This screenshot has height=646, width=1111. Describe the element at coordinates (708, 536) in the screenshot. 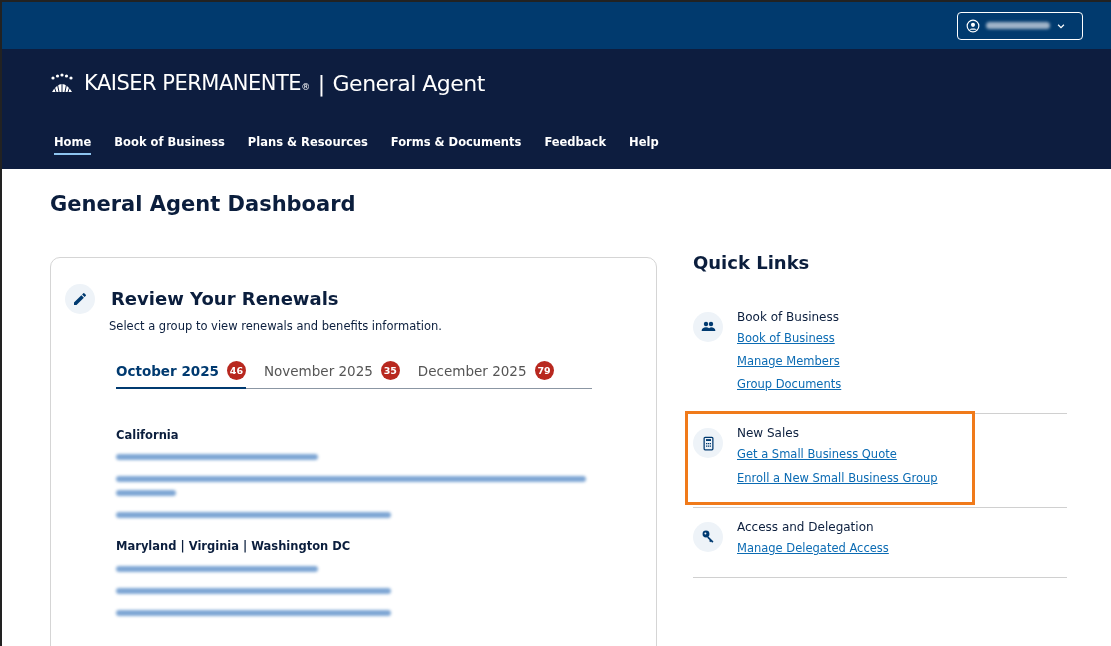

I see `key-icon` at that location.